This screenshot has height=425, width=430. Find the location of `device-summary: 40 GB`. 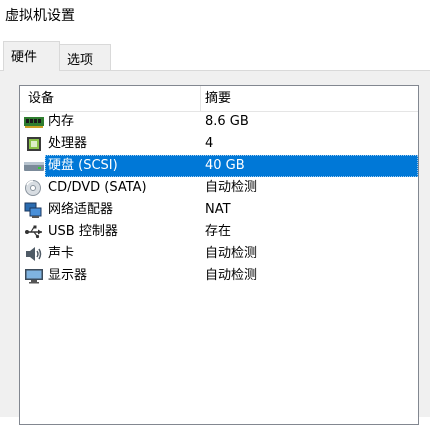

device-summary: 40 GB is located at coordinates (225, 165).